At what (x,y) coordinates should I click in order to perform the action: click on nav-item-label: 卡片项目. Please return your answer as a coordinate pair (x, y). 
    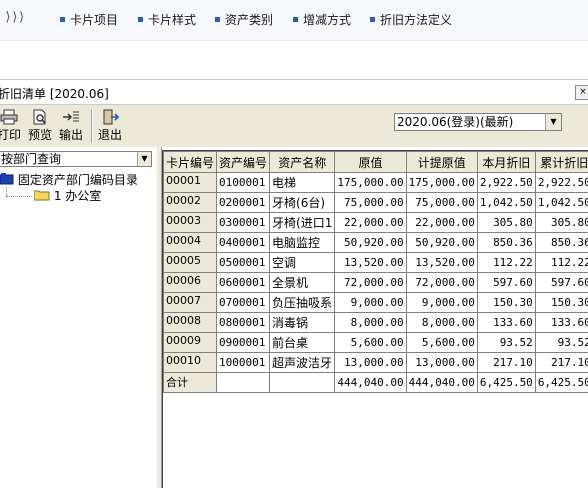
    Looking at the image, I should click on (94, 20).